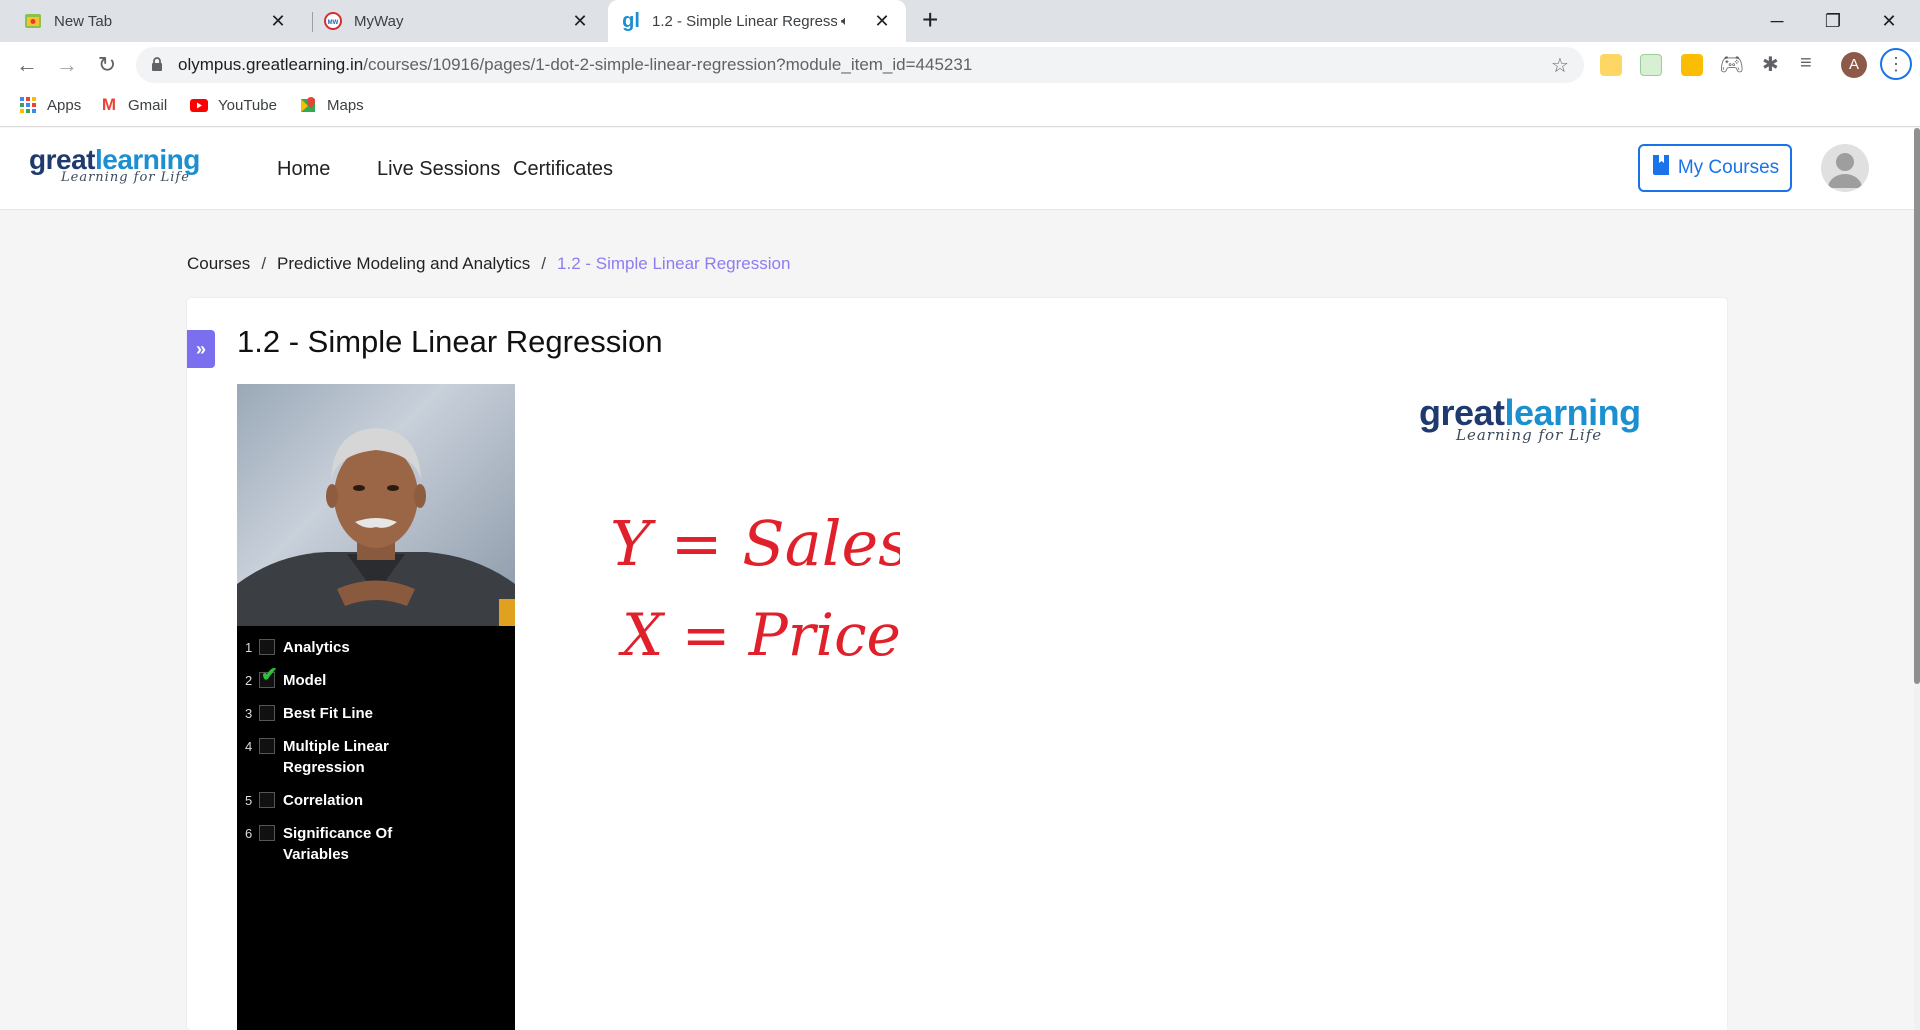 Image resolution: width=1920 pixels, height=1030 pixels. I want to click on nav-live-sessions: Live Sessions, so click(438, 169).